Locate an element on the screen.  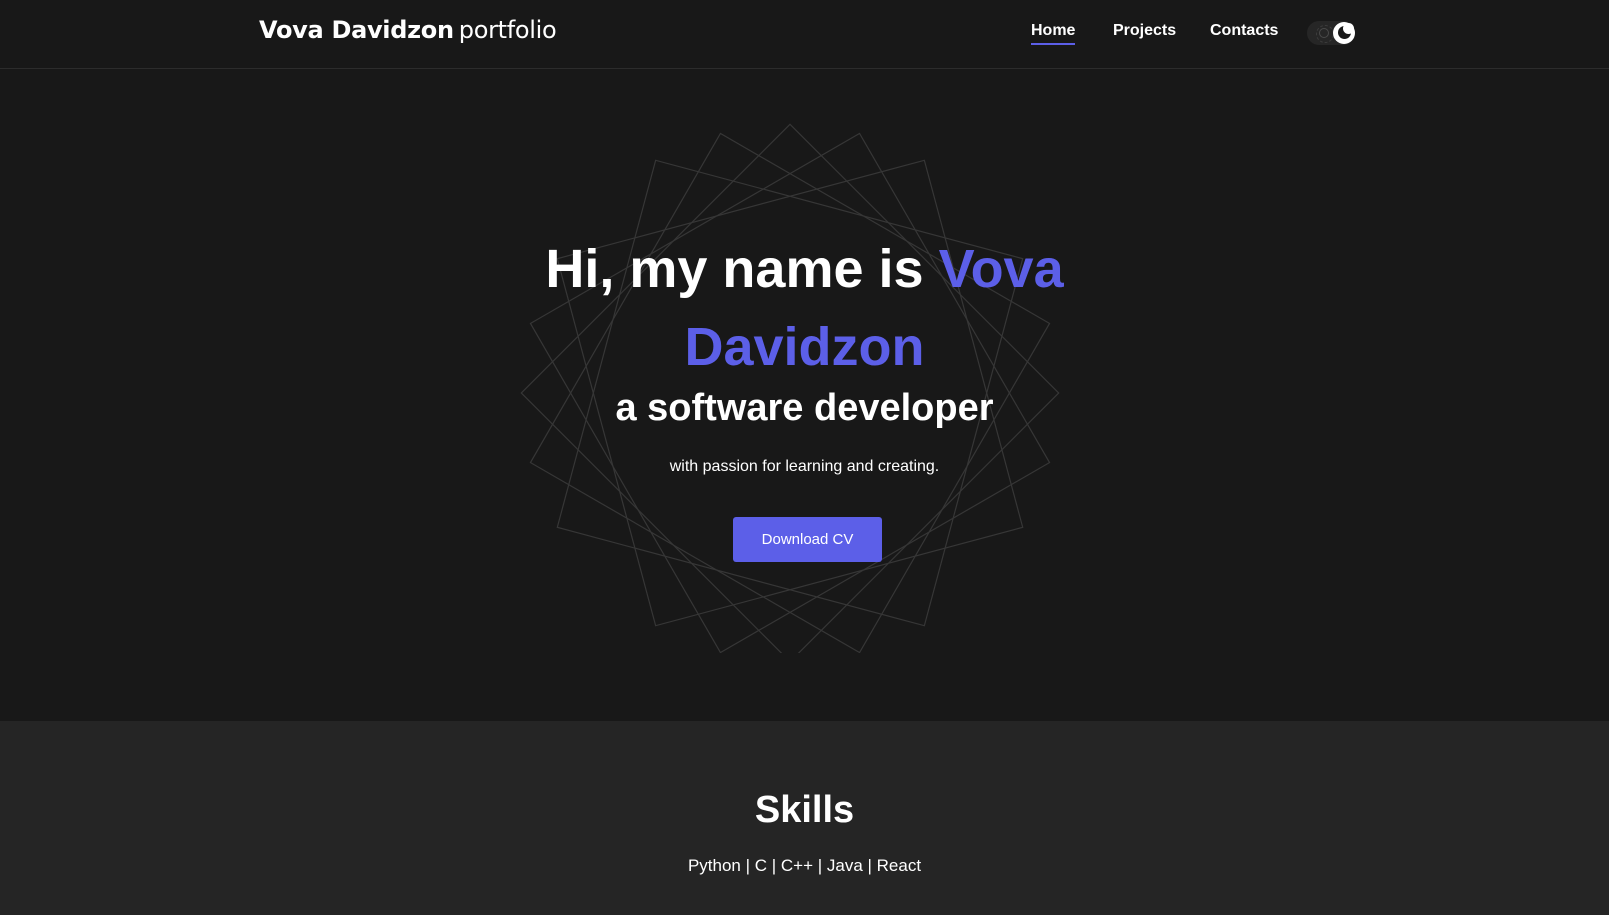
download-cv-button: Download CV is located at coordinates (807, 539).